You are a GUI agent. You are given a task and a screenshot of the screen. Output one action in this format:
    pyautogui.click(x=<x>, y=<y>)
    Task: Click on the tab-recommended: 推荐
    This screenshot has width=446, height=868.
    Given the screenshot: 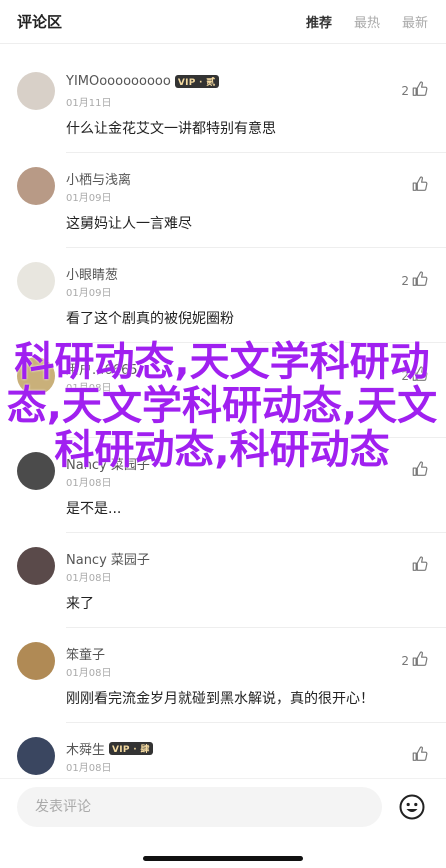 What is the action you would take?
    pyautogui.click(x=319, y=21)
    